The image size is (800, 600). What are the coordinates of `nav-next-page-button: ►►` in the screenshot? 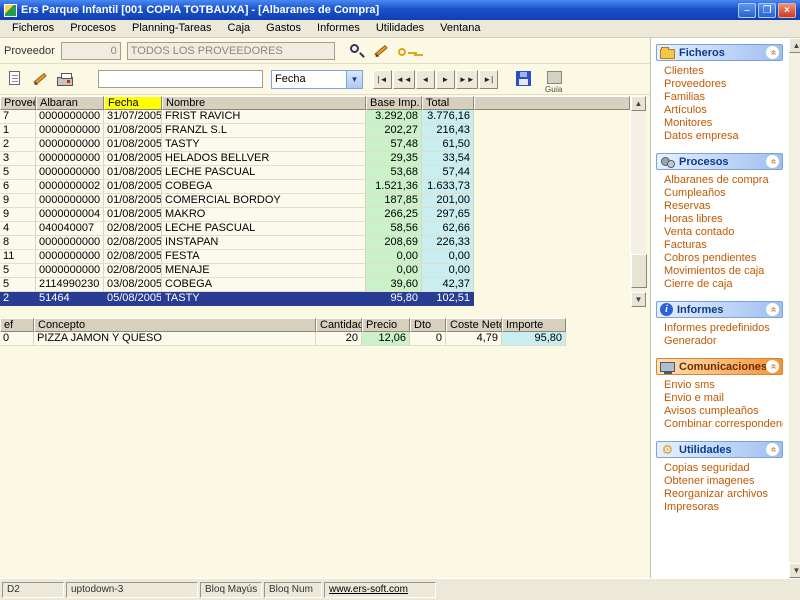 It's located at (466, 79).